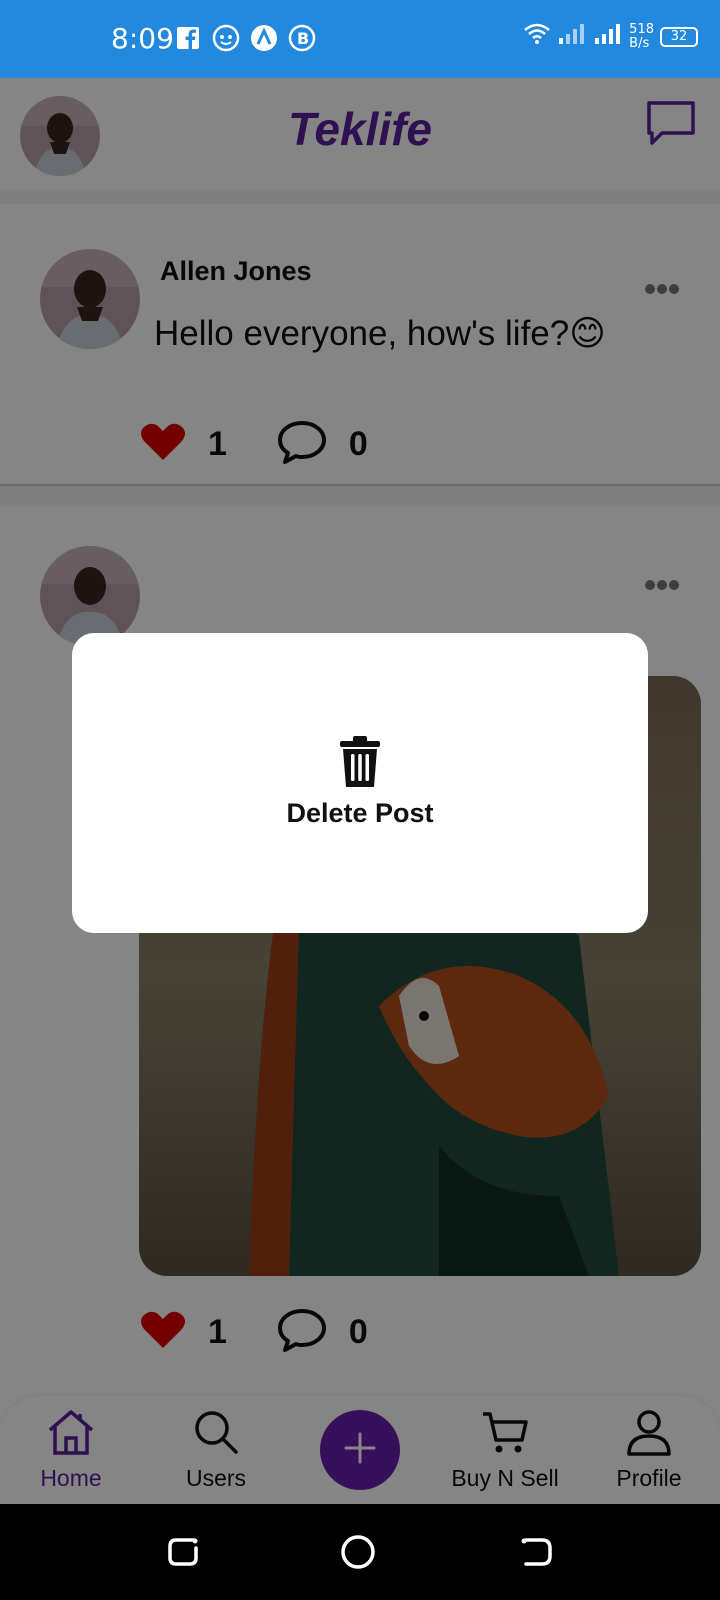 The width and height of the screenshot is (720, 1600). I want to click on system-status-icons: 518 B/s 32, so click(610, 36).